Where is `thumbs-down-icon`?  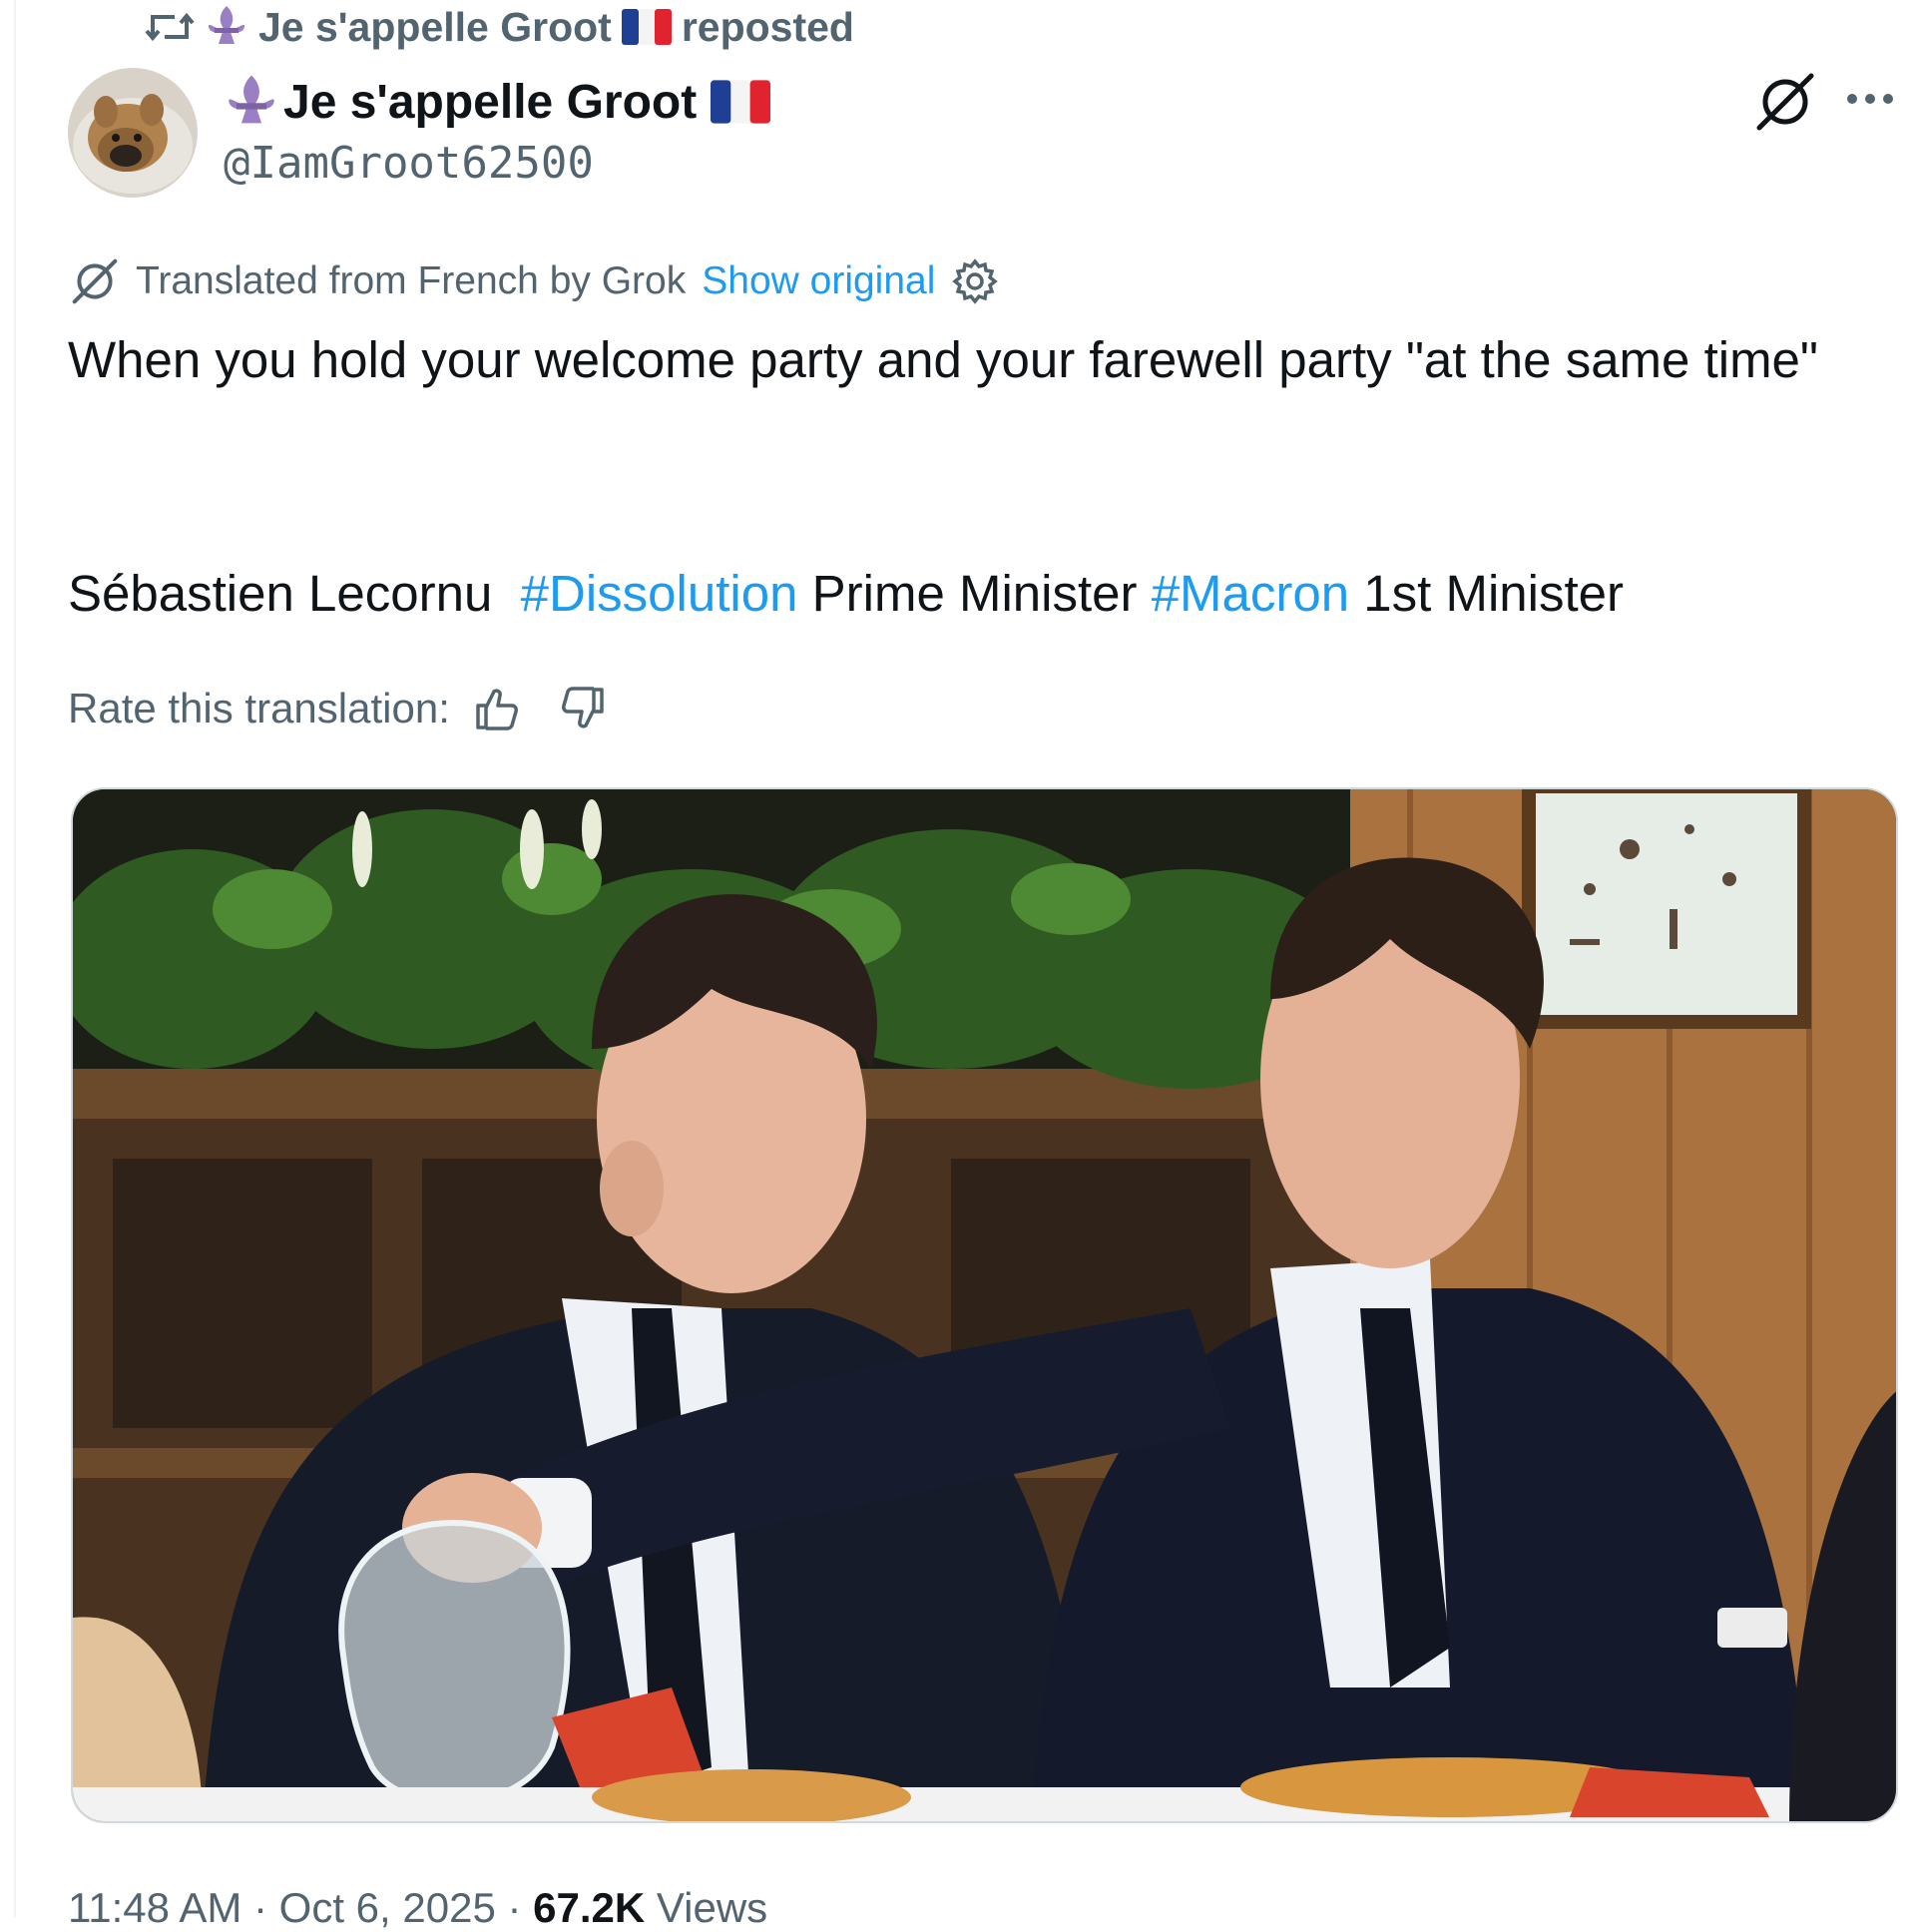 thumbs-down-icon is located at coordinates (583, 708).